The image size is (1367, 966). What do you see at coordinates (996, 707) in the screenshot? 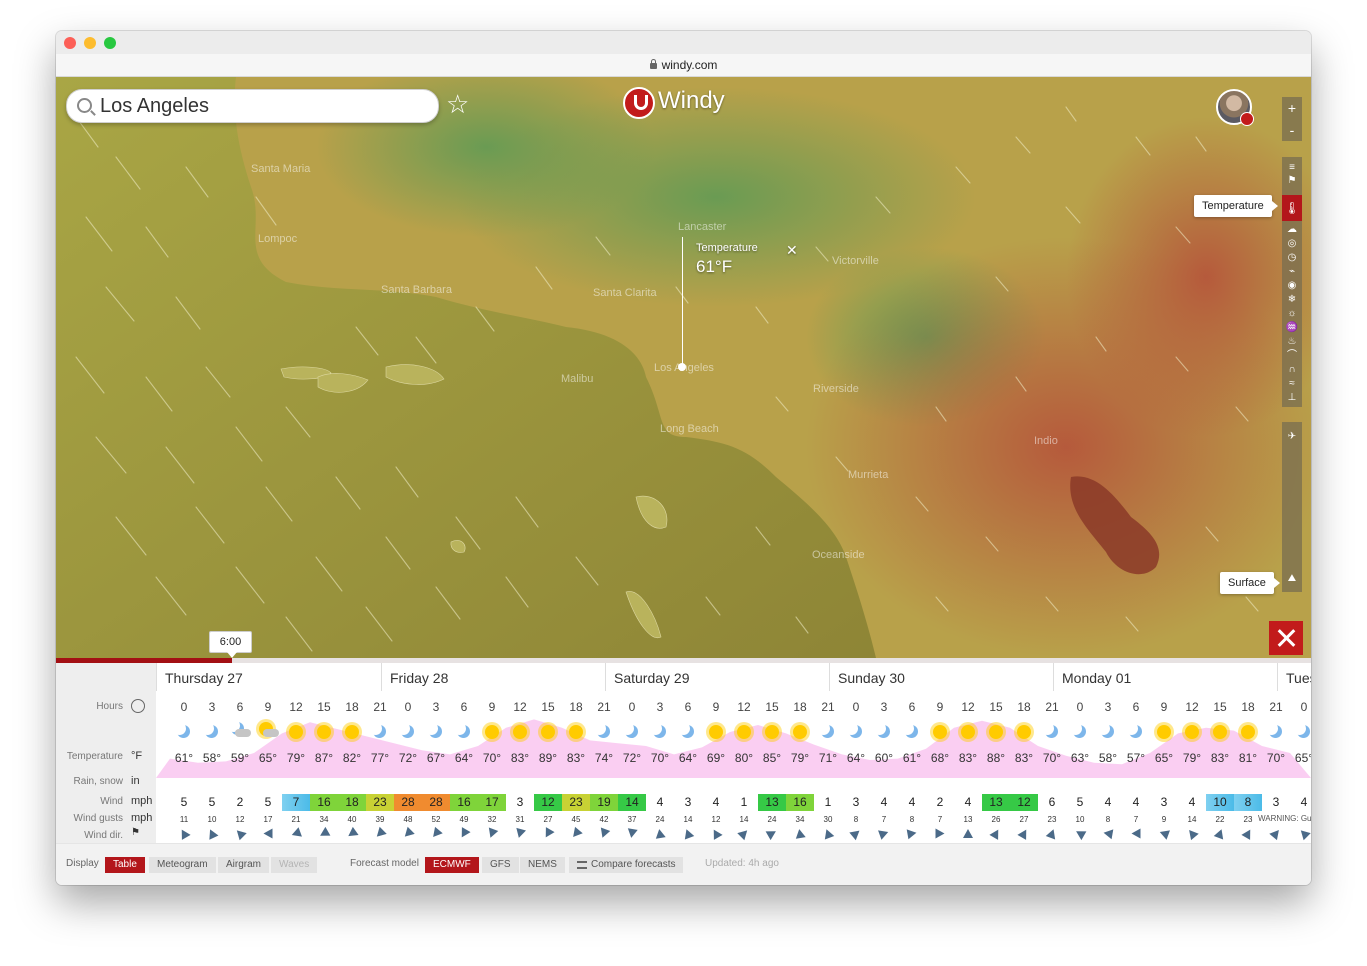
I see `hour-cell: 15` at bounding box center [996, 707].